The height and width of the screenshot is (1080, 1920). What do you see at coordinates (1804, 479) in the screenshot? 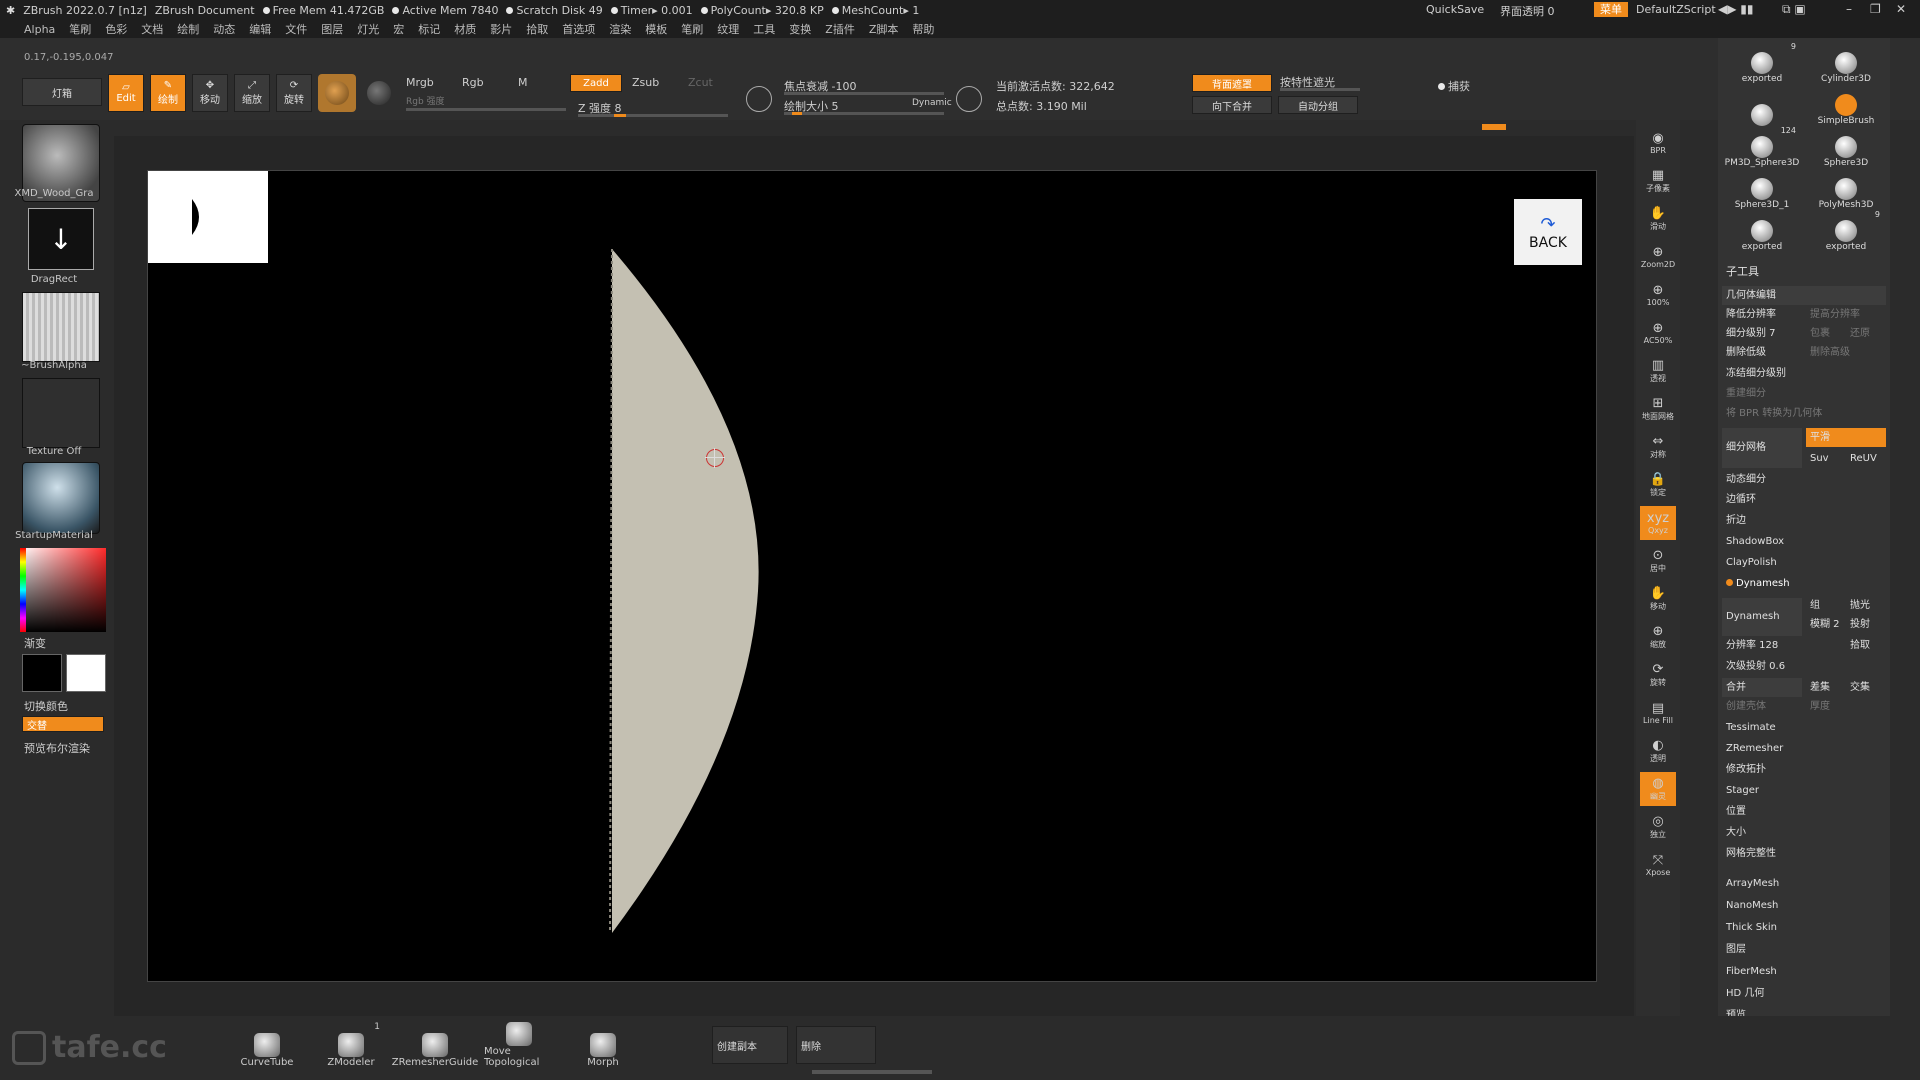
I see `dynamic-subdiv-section: 动态细分` at bounding box center [1804, 479].